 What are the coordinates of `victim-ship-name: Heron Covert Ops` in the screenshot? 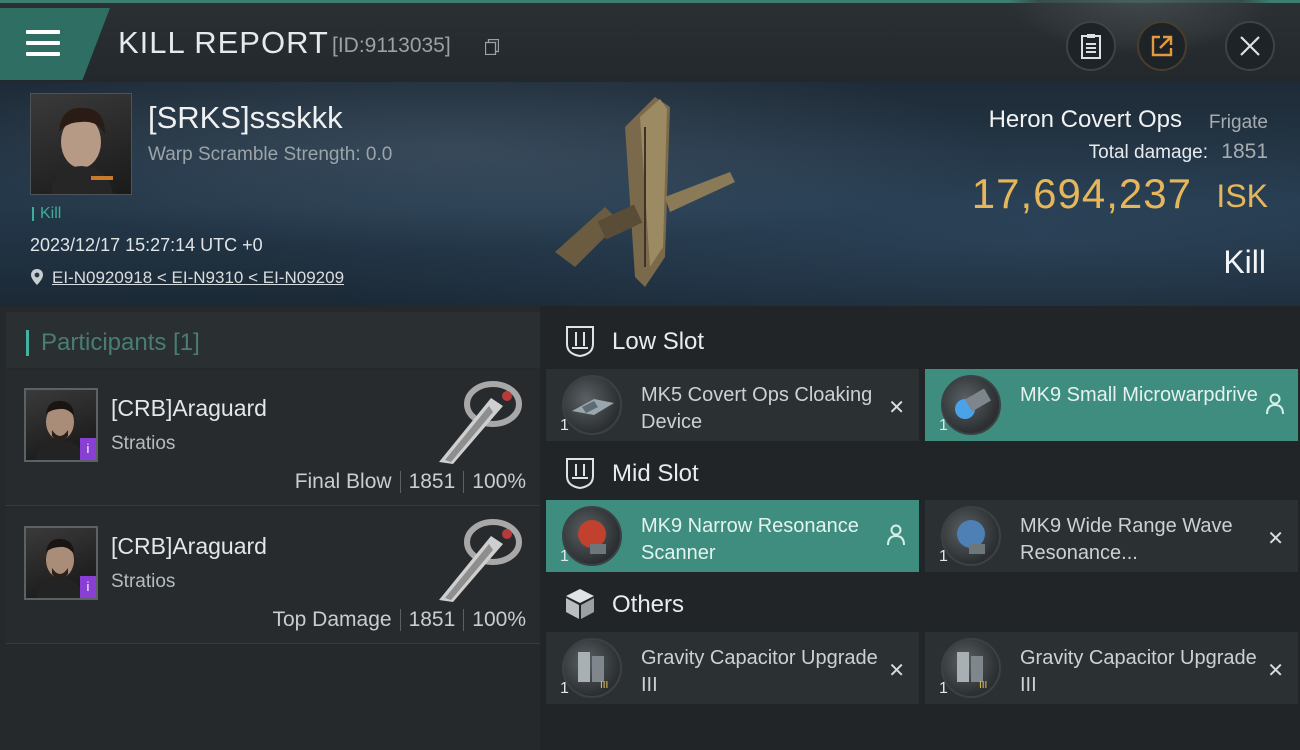 It's located at (1085, 120).